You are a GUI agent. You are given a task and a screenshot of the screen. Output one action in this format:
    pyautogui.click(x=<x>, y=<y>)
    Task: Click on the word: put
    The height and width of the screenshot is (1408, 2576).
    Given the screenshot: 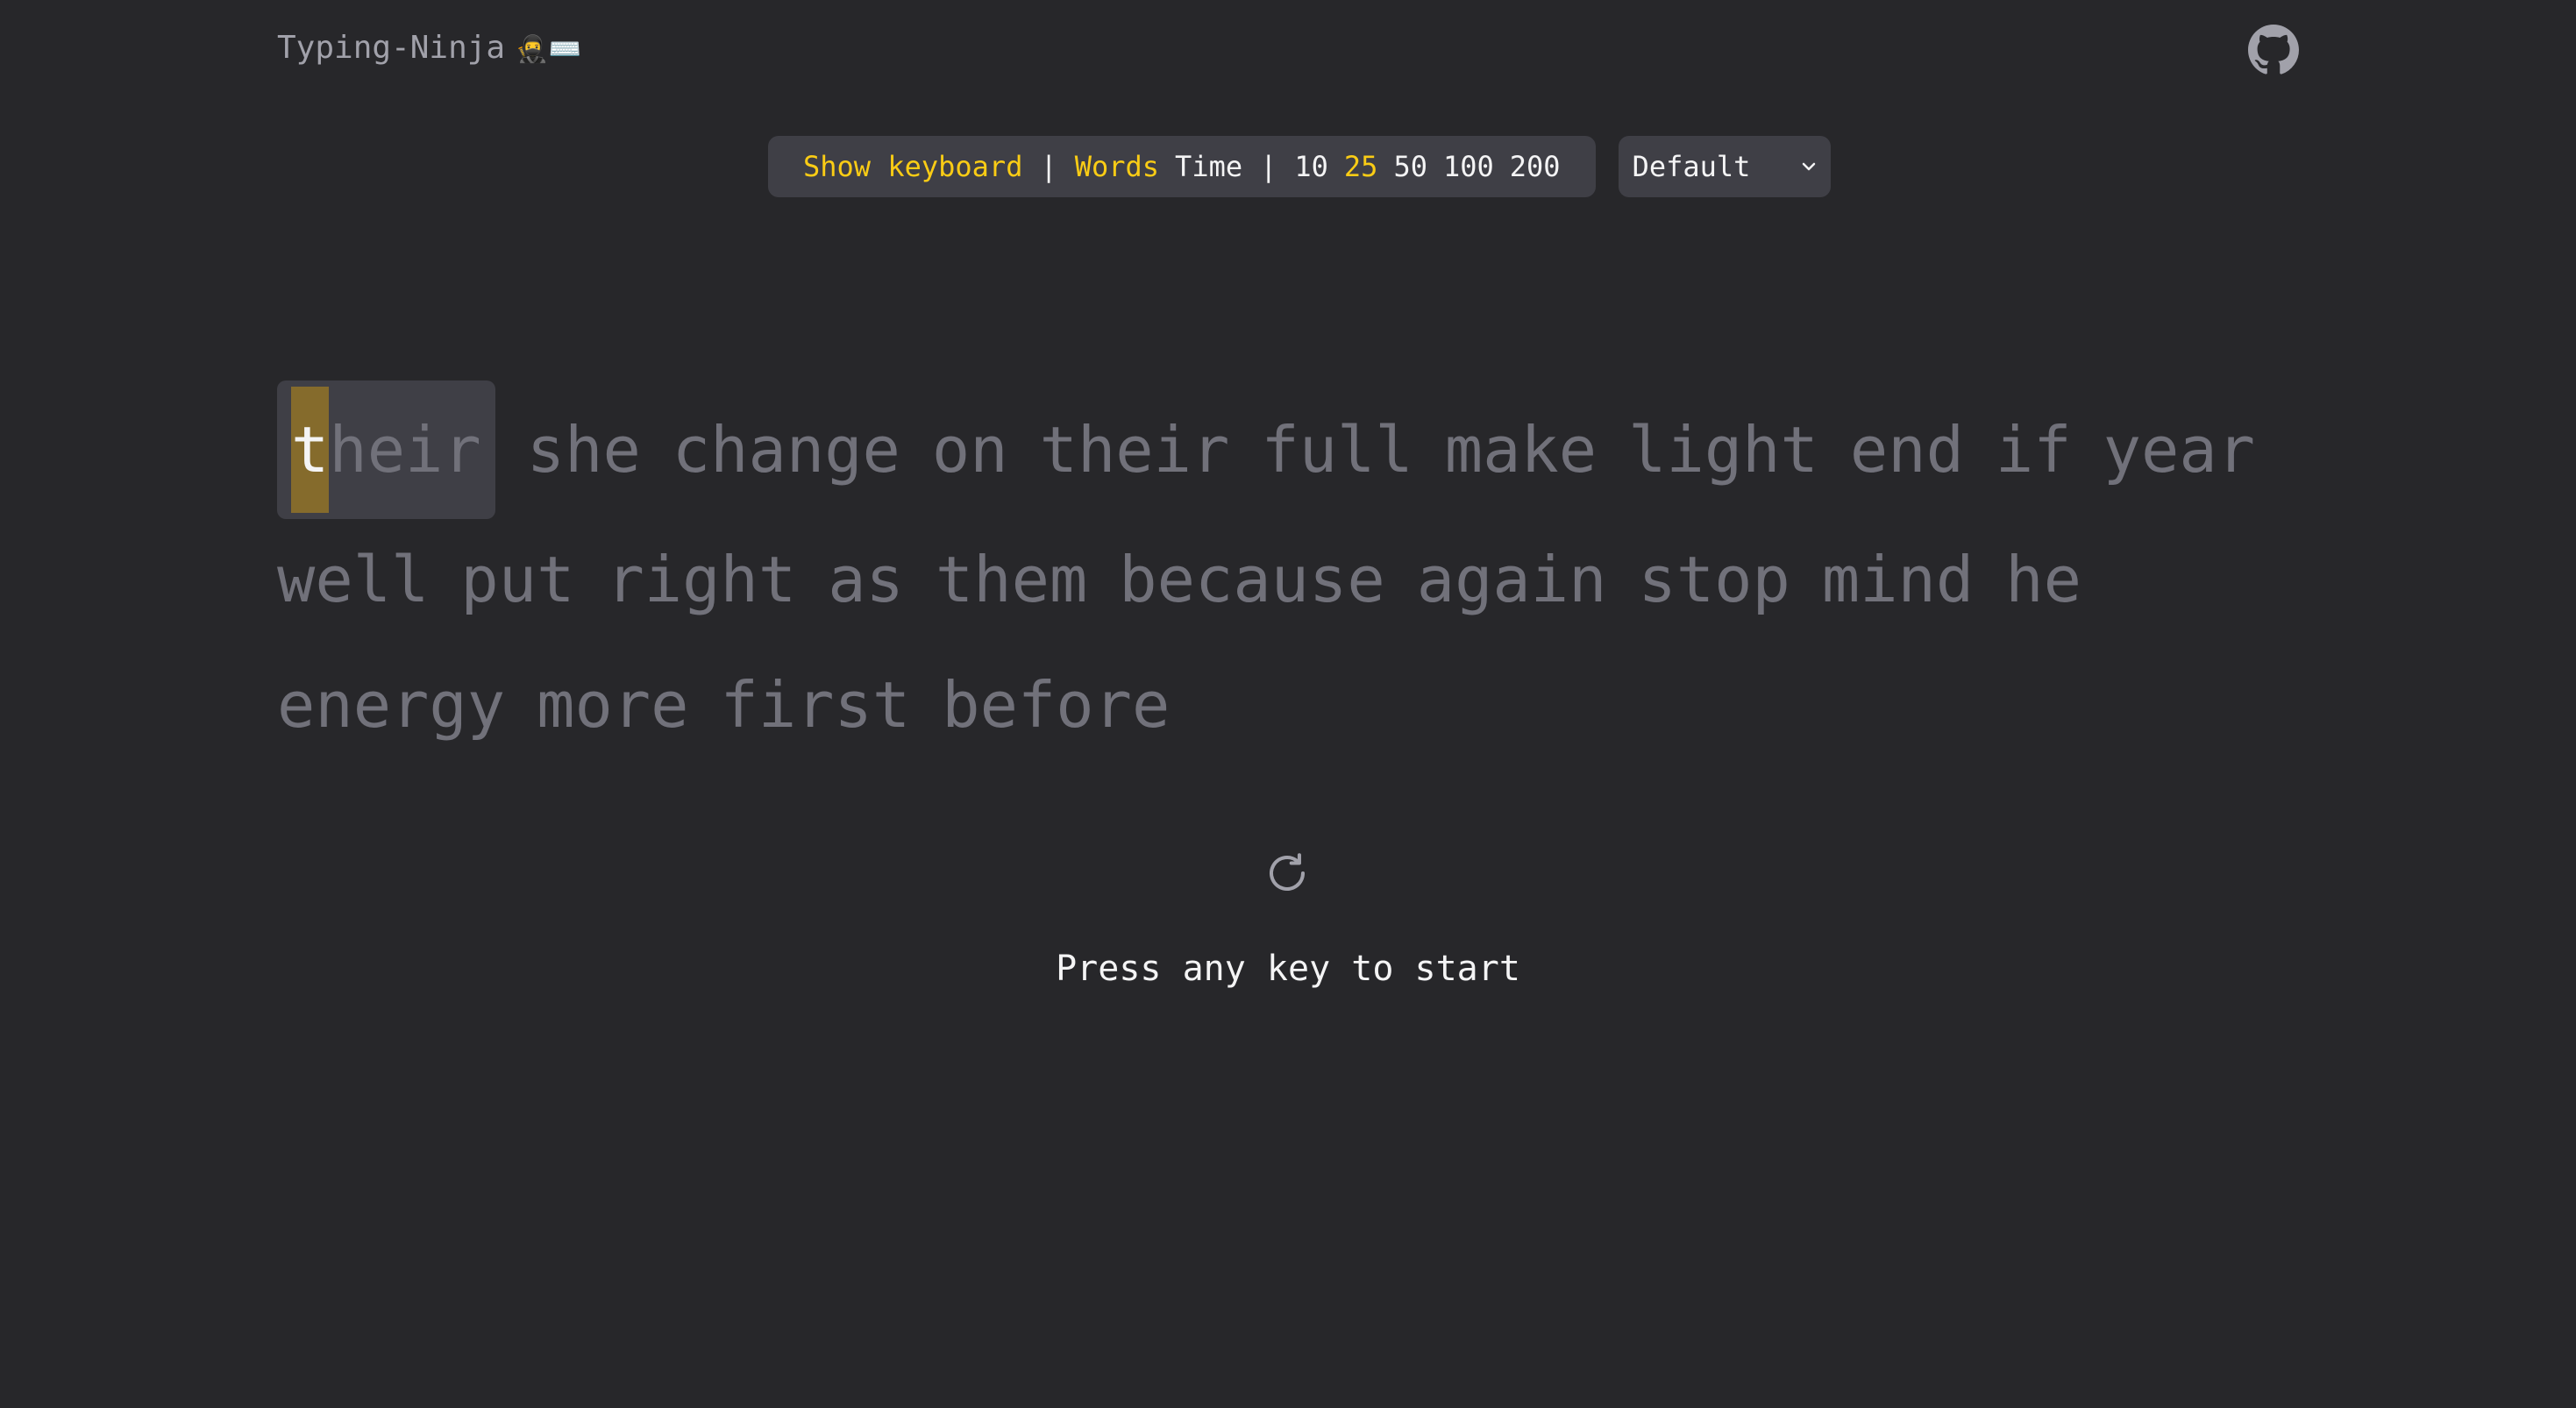 What is the action you would take?
    pyautogui.click(x=517, y=579)
    